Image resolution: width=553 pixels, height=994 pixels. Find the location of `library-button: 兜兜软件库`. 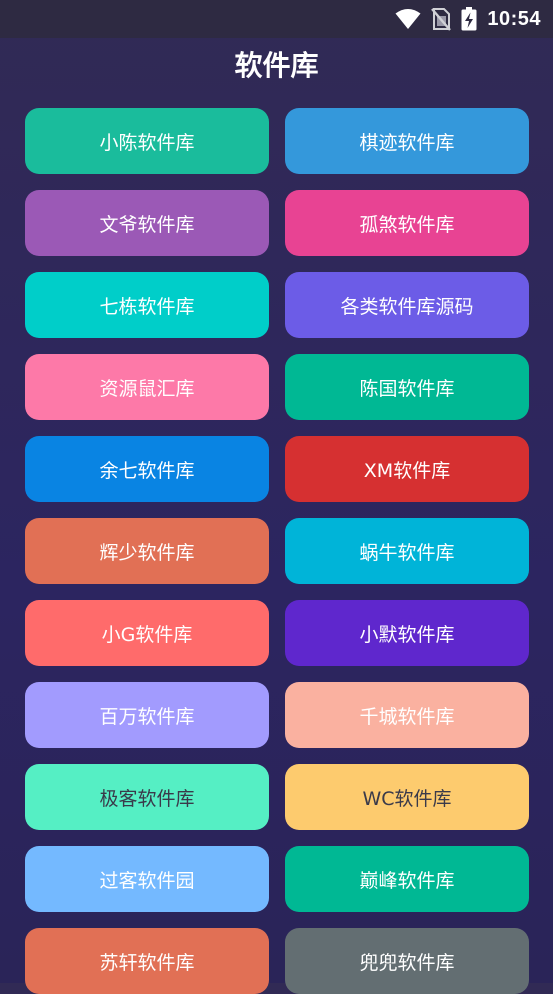

library-button: 兜兜软件库 is located at coordinates (407, 961).